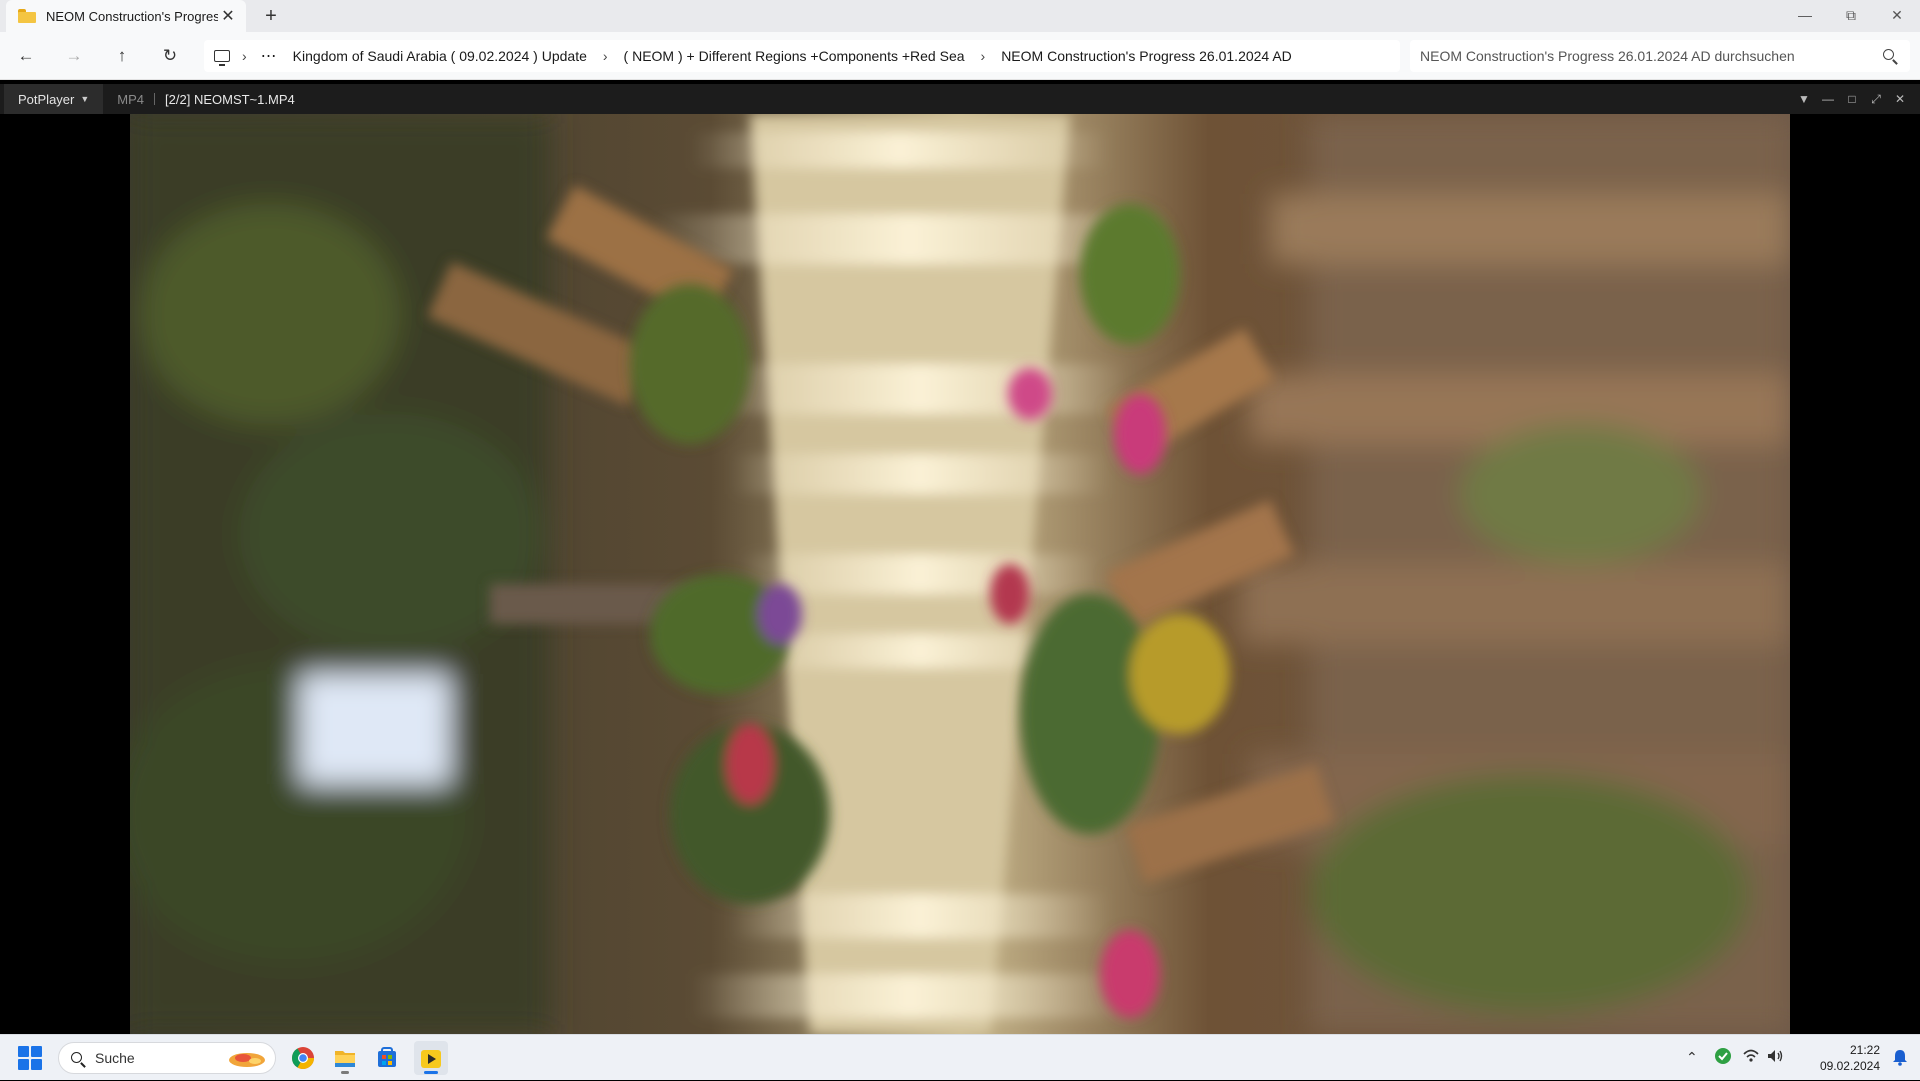 The width and height of the screenshot is (1920, 1081). Describe the element at coordinates (155, 99) in the screenshot. I see `divider` at that location.